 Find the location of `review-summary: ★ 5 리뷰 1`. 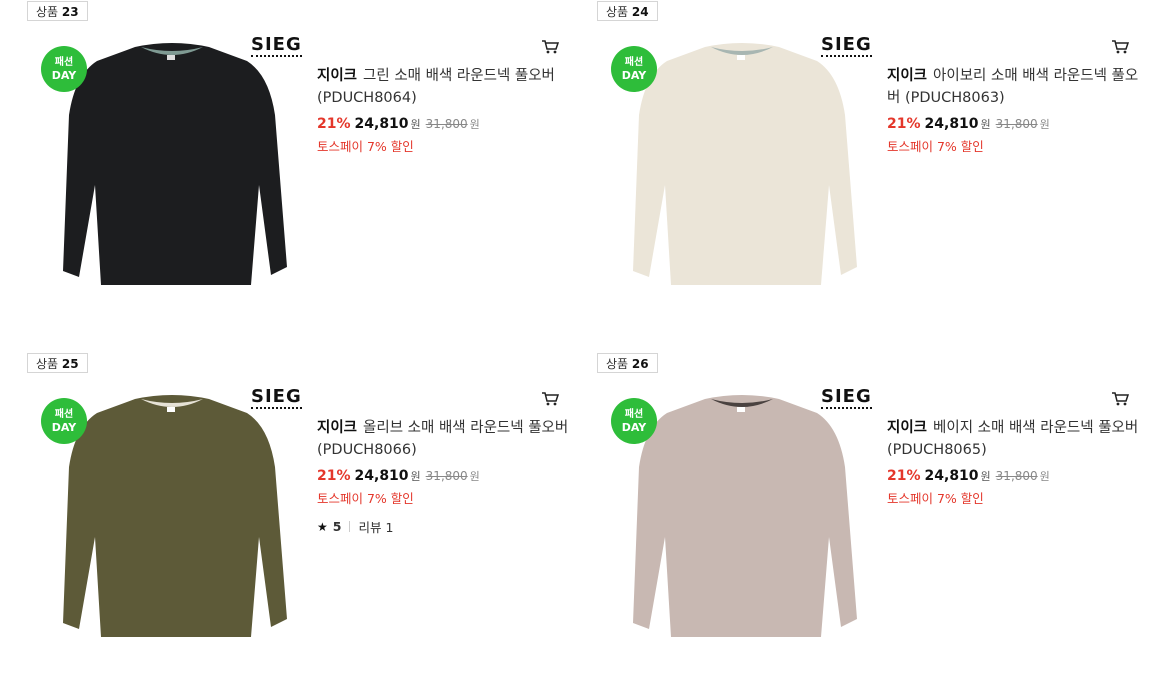

review-summary: ★ 5 리뷰 1 is located at coordinates (447, 526).